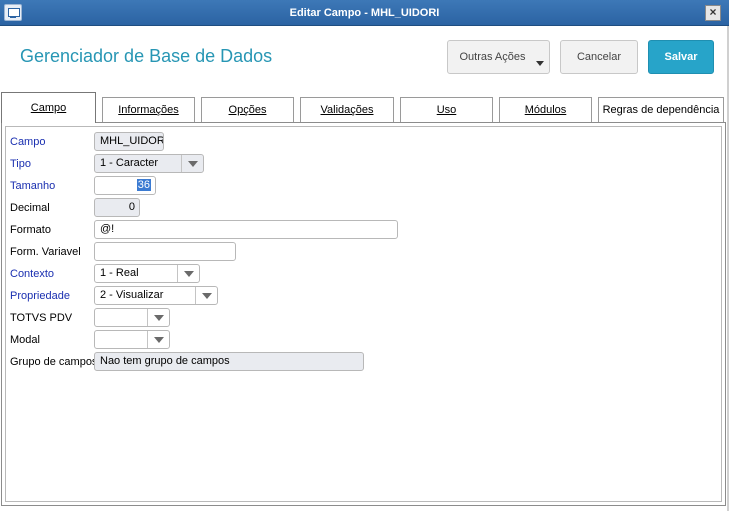 Image resolution: width=729 pixels, height=511 pixels. What do you see at coordinates (146, 56) in the screenshot?
I see `page-title: Gerenciador de Base de Dados` at bounding box center [146, 56].